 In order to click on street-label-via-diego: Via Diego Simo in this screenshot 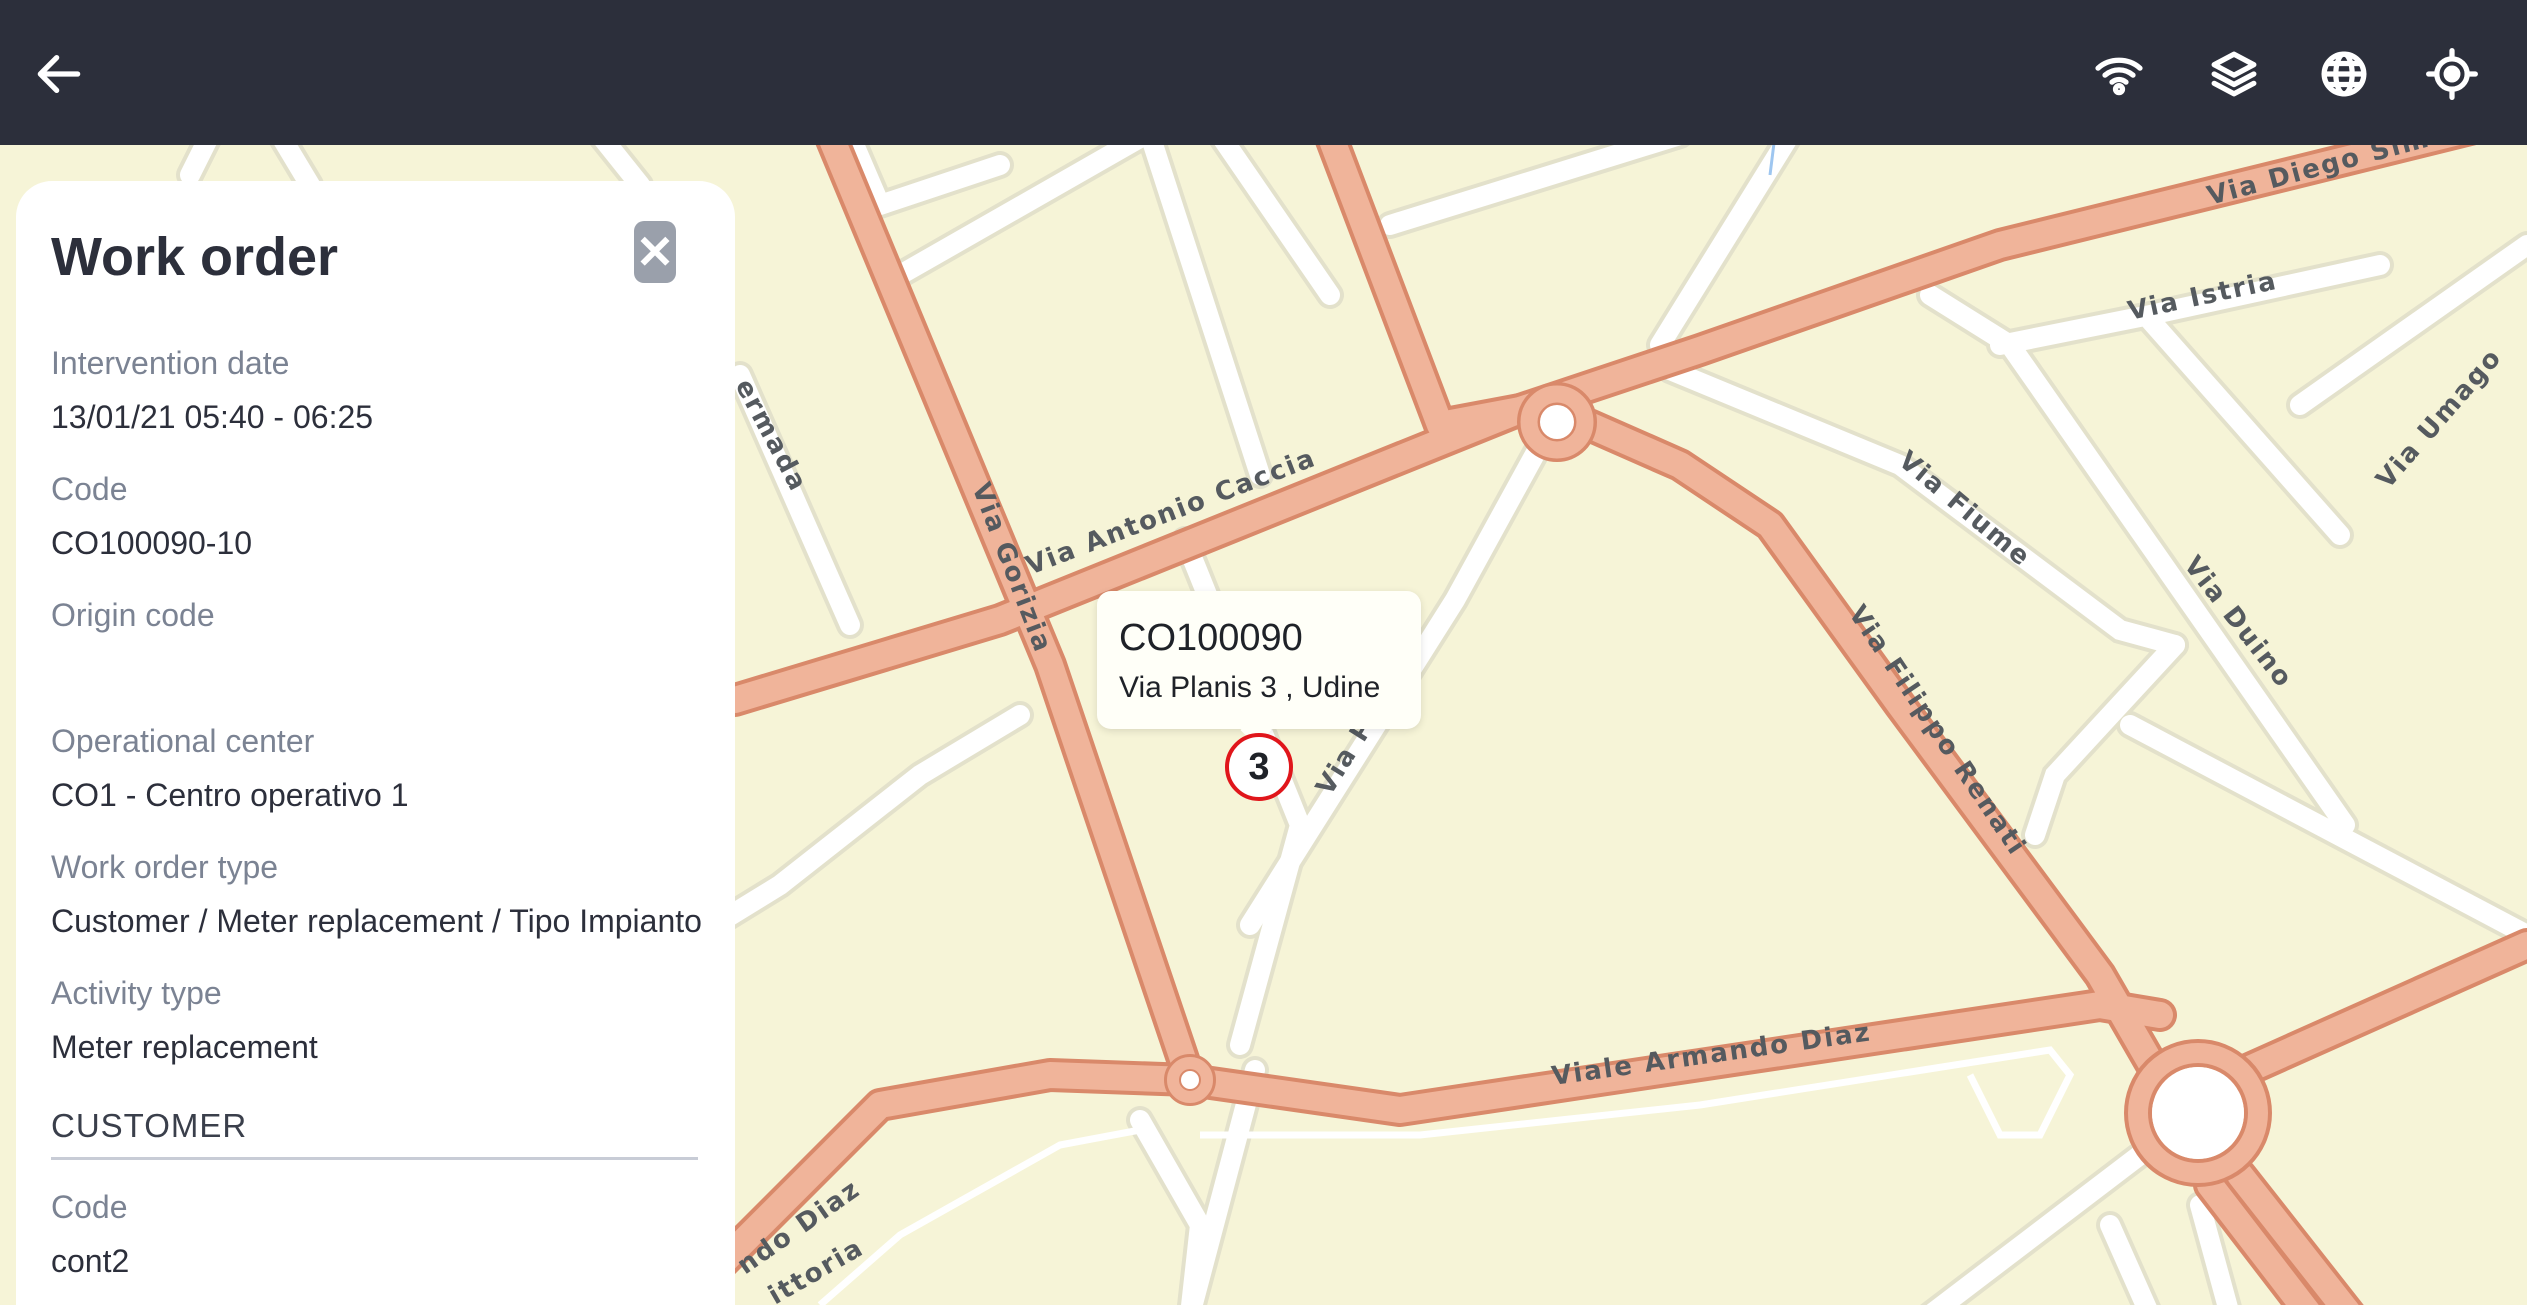, I will do `click(2328, 178)`.